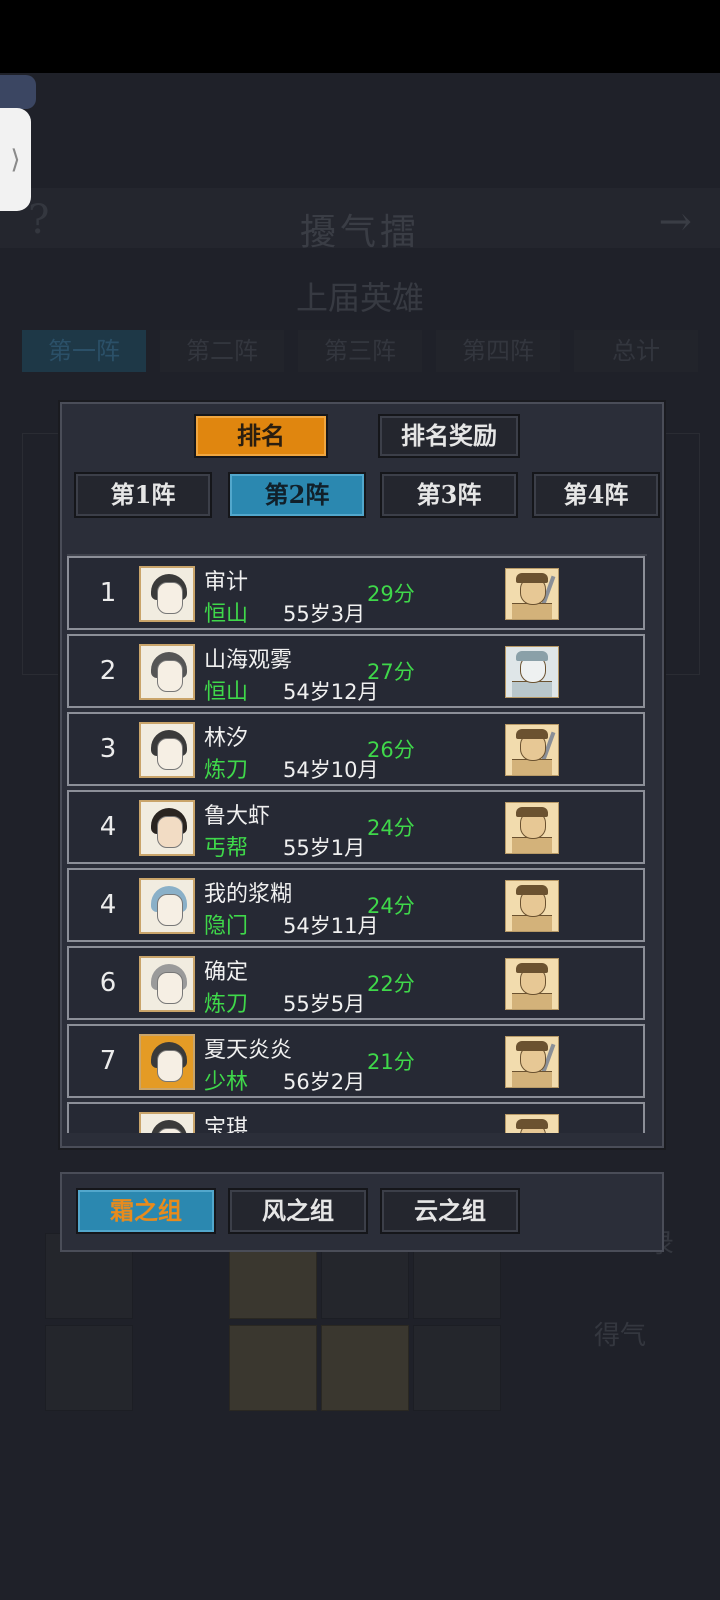 The width and height of the screenshot is (720, 1600). Describe the element at coordinates (108, 1061) in the screenshot. I see `rank-number: 7` at that location.